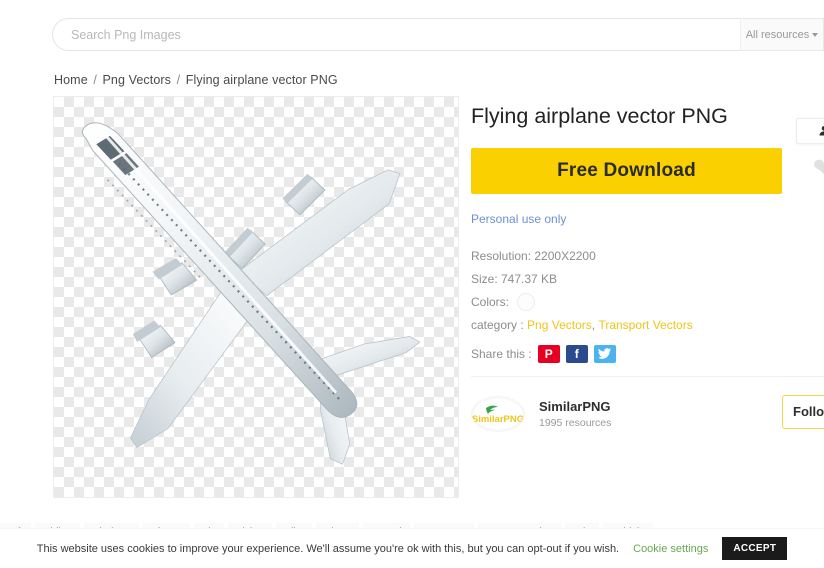 Image resolution: width=824 pixels, height=568 pixels. Describe the element at coordinates (575, 422) in the screenshot. I see `author-resource-count: 1995 resources` at that location.